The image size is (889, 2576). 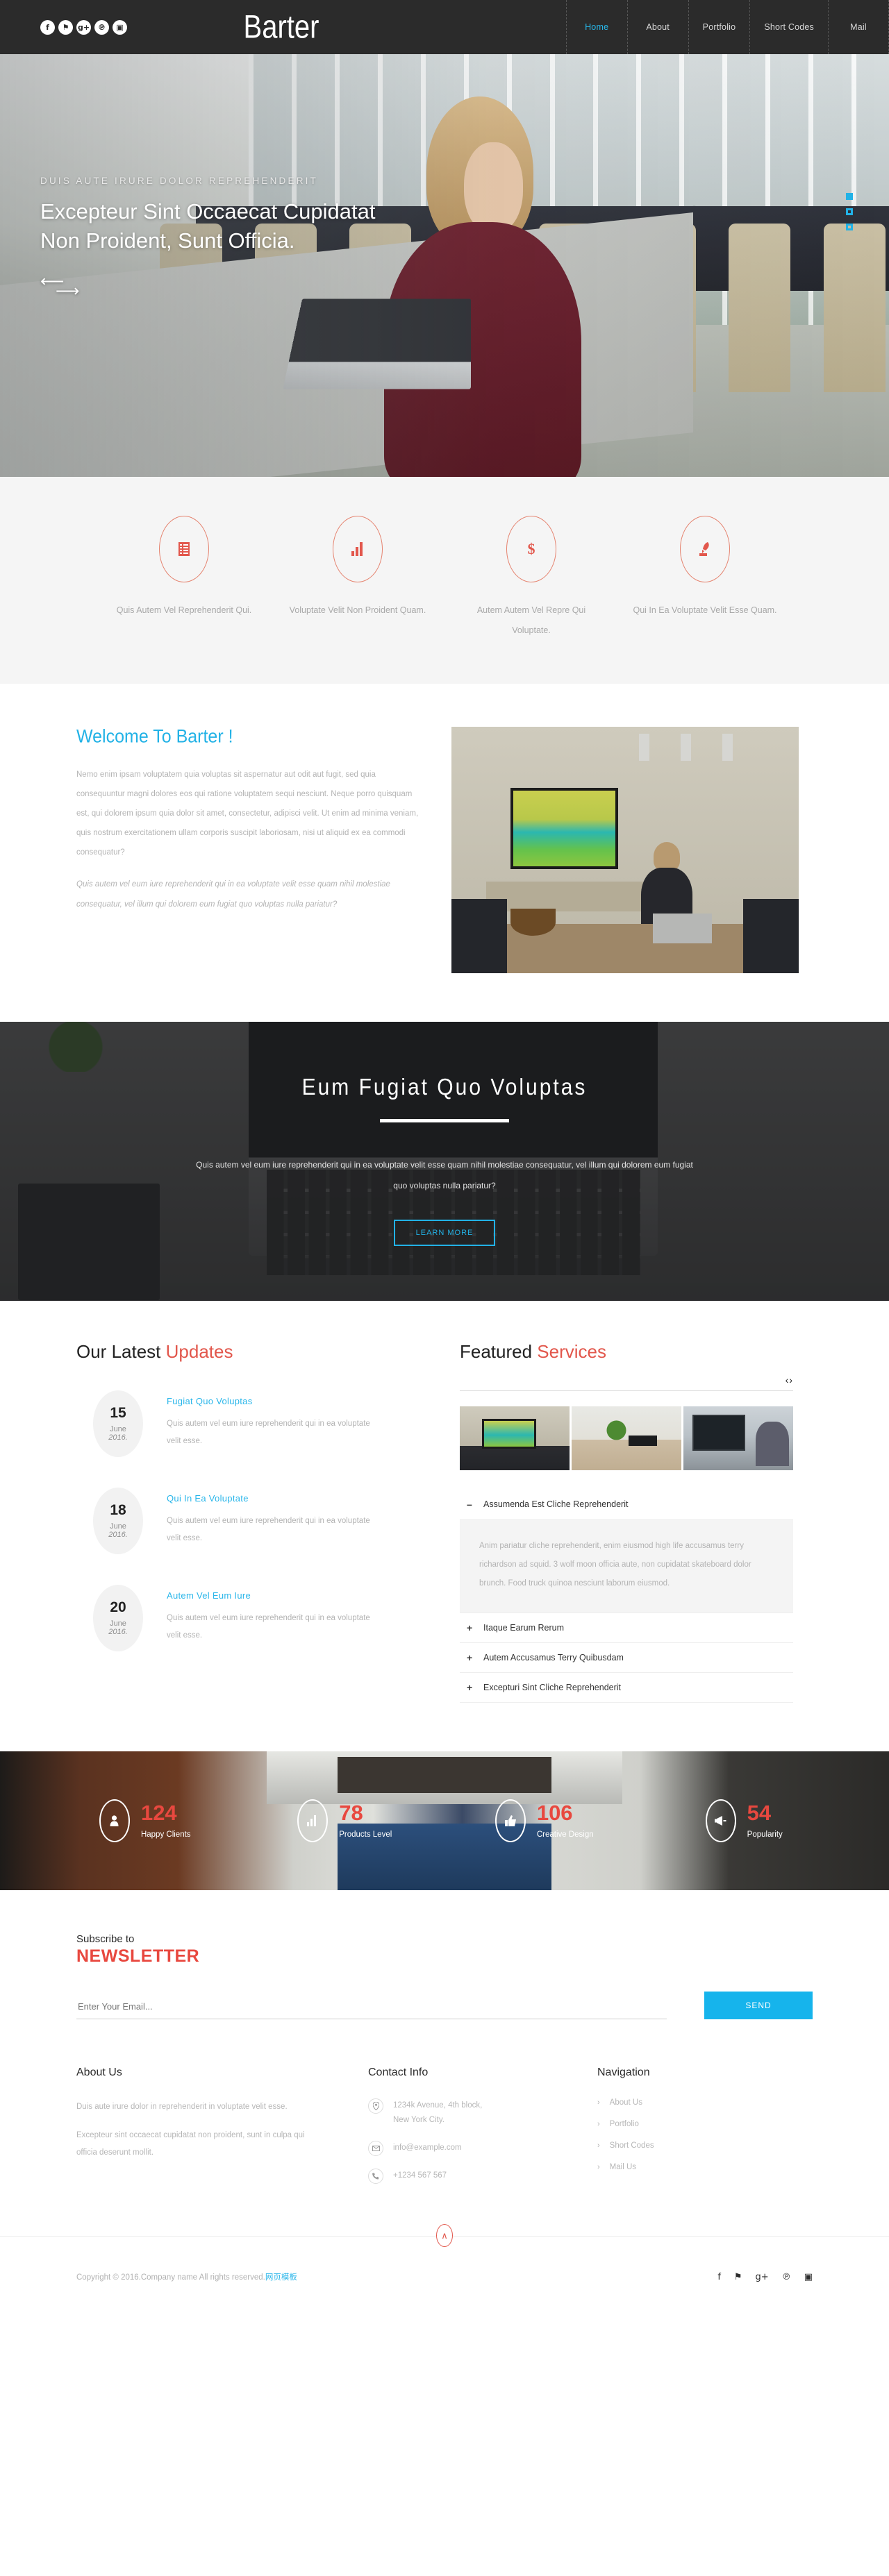 I want to click on header-social-list: f ⚑ g+ ℗ ▣, so click(x=83, y=27).